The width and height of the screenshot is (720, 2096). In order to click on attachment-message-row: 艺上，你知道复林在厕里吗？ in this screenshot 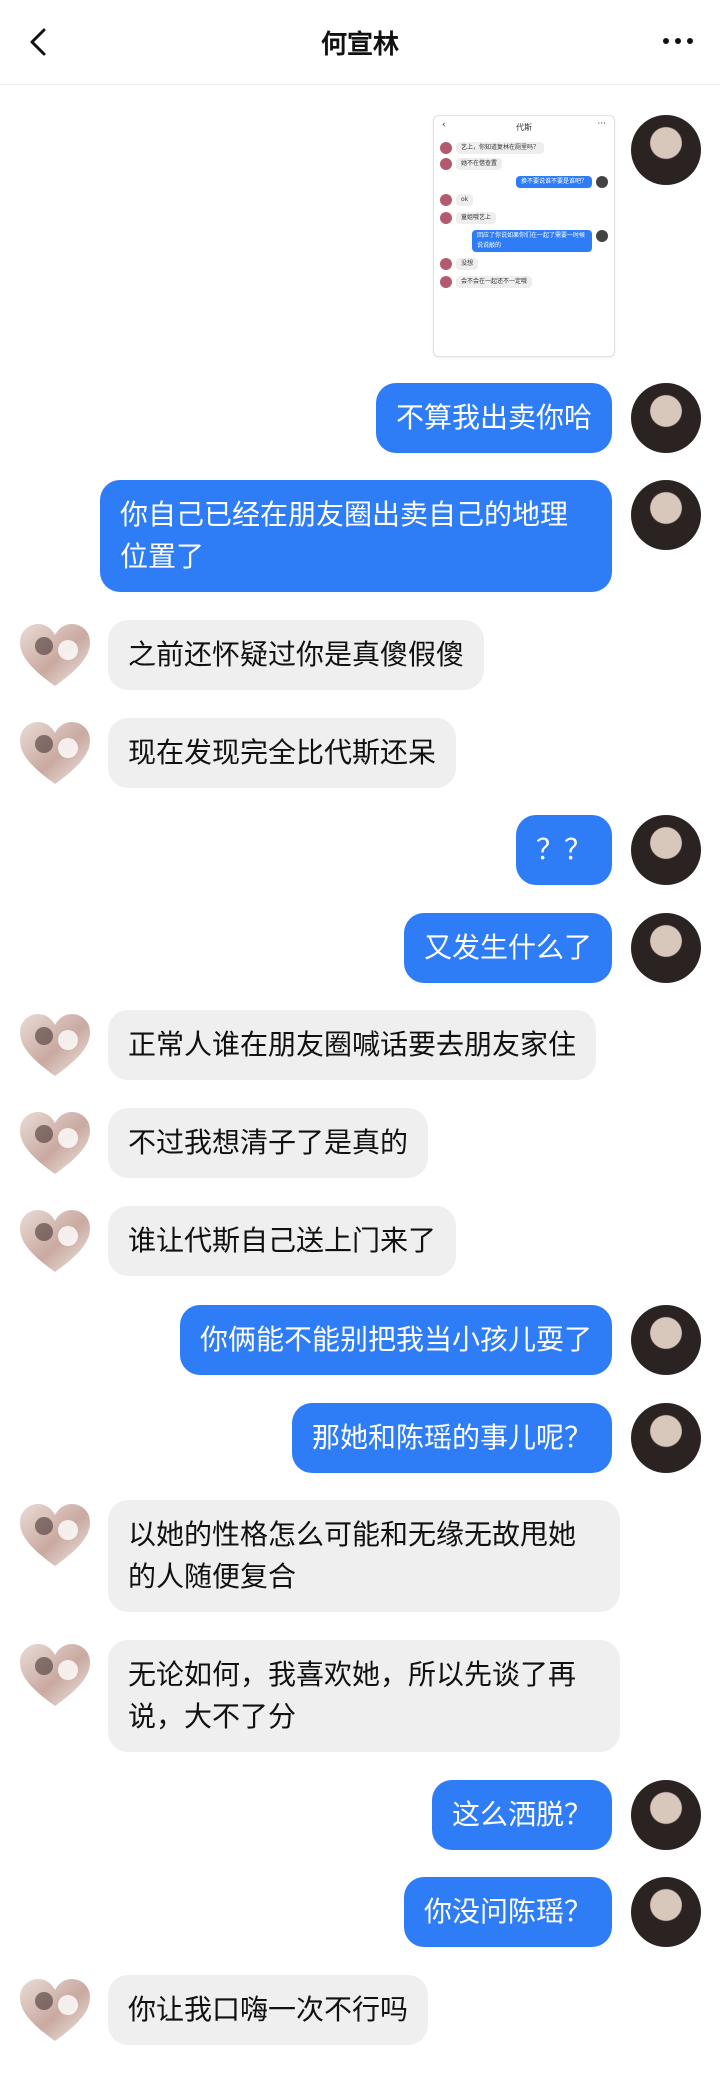, I will do `click(524, 148)`.